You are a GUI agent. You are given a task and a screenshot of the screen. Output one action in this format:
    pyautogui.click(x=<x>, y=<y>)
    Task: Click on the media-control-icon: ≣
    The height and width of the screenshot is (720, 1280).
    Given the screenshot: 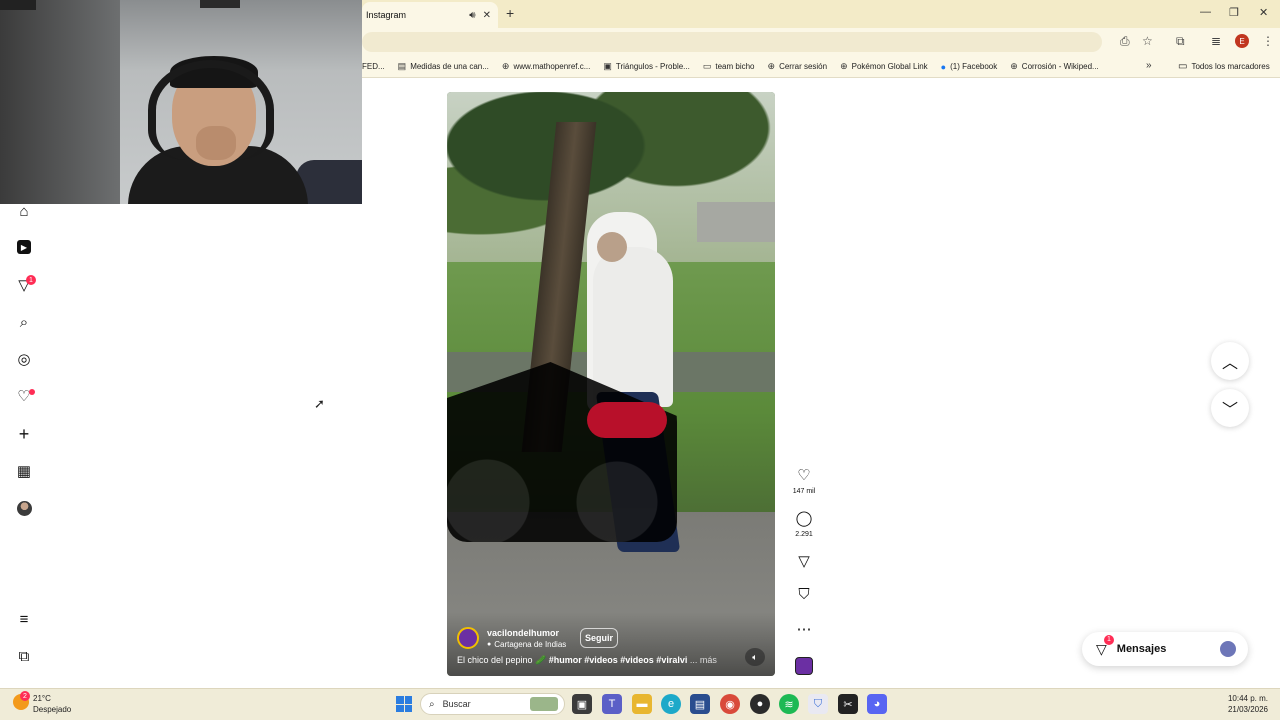 What is the action you would take?
    pyautogui.click(x=1216, y=41)
    